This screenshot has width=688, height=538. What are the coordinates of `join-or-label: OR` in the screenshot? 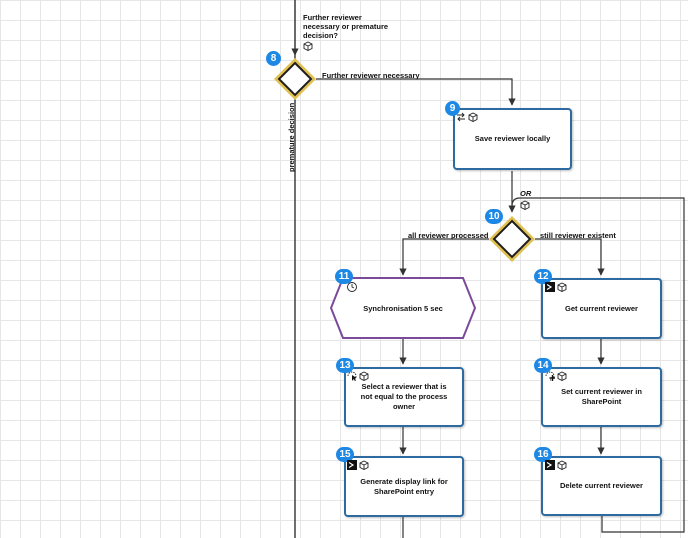 It's located at (526, 193).